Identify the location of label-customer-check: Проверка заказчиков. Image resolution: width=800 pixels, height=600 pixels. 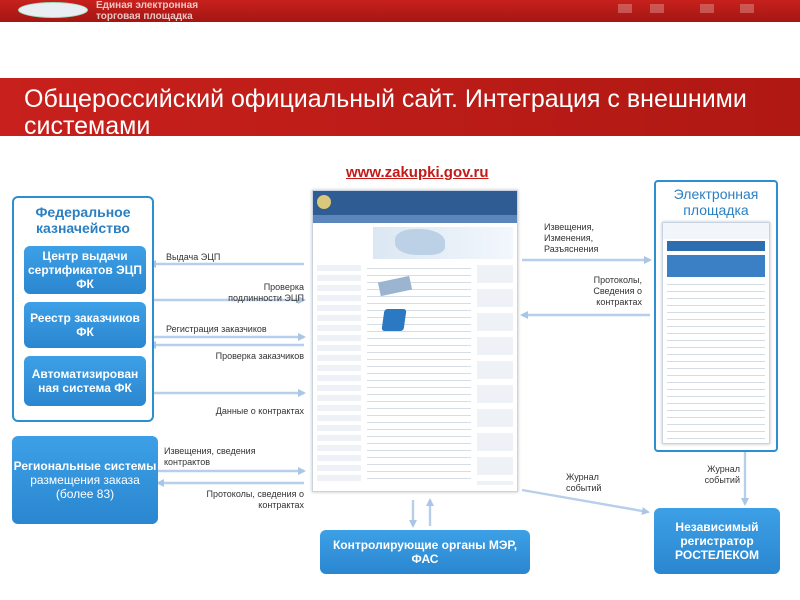
(259, 356).